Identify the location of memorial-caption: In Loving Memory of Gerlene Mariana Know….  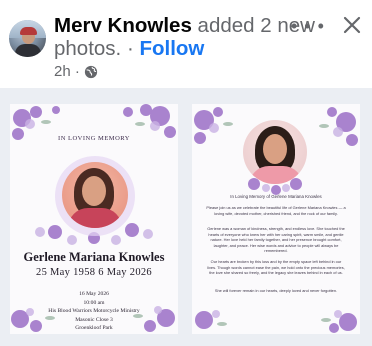
(276, 196).